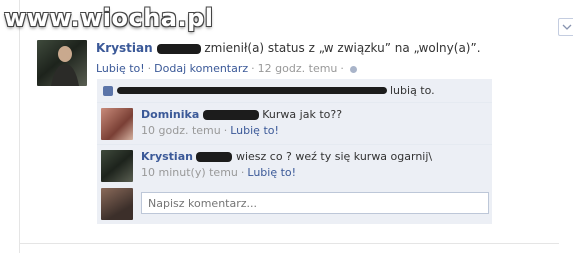 This screenshot has width=573, height=253. Describe the element at coordinates (189, 172) in the screenshot. I see `comment-timestamp: 10 minut(y) temu` at that location.